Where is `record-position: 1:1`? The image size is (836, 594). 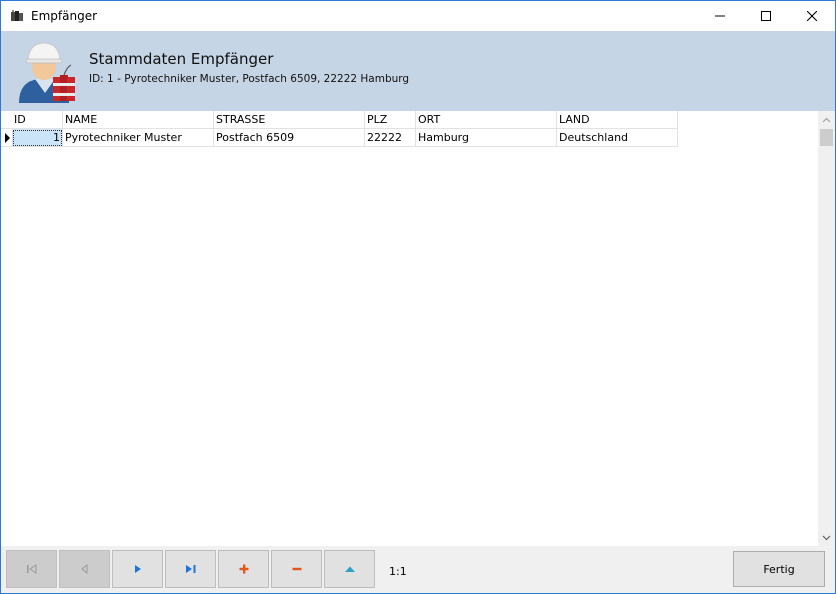 record-position: 1:1 is located at coordinates (398, 571).